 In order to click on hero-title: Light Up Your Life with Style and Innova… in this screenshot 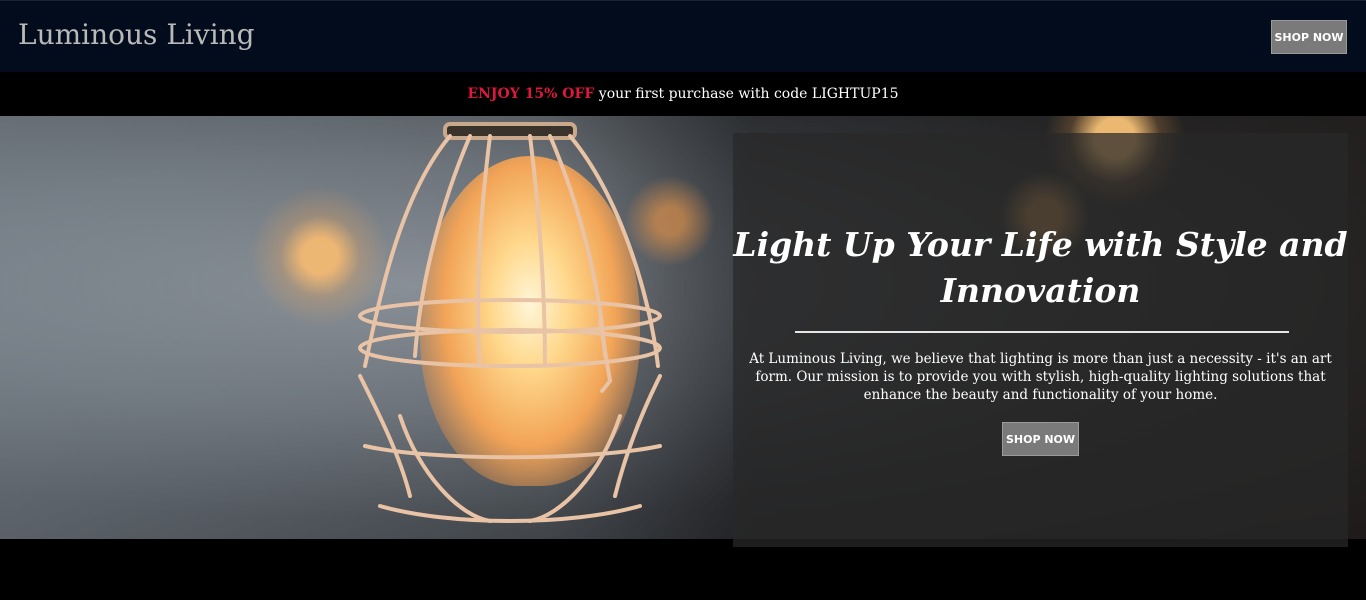, I will do `click(1040, 267)`.